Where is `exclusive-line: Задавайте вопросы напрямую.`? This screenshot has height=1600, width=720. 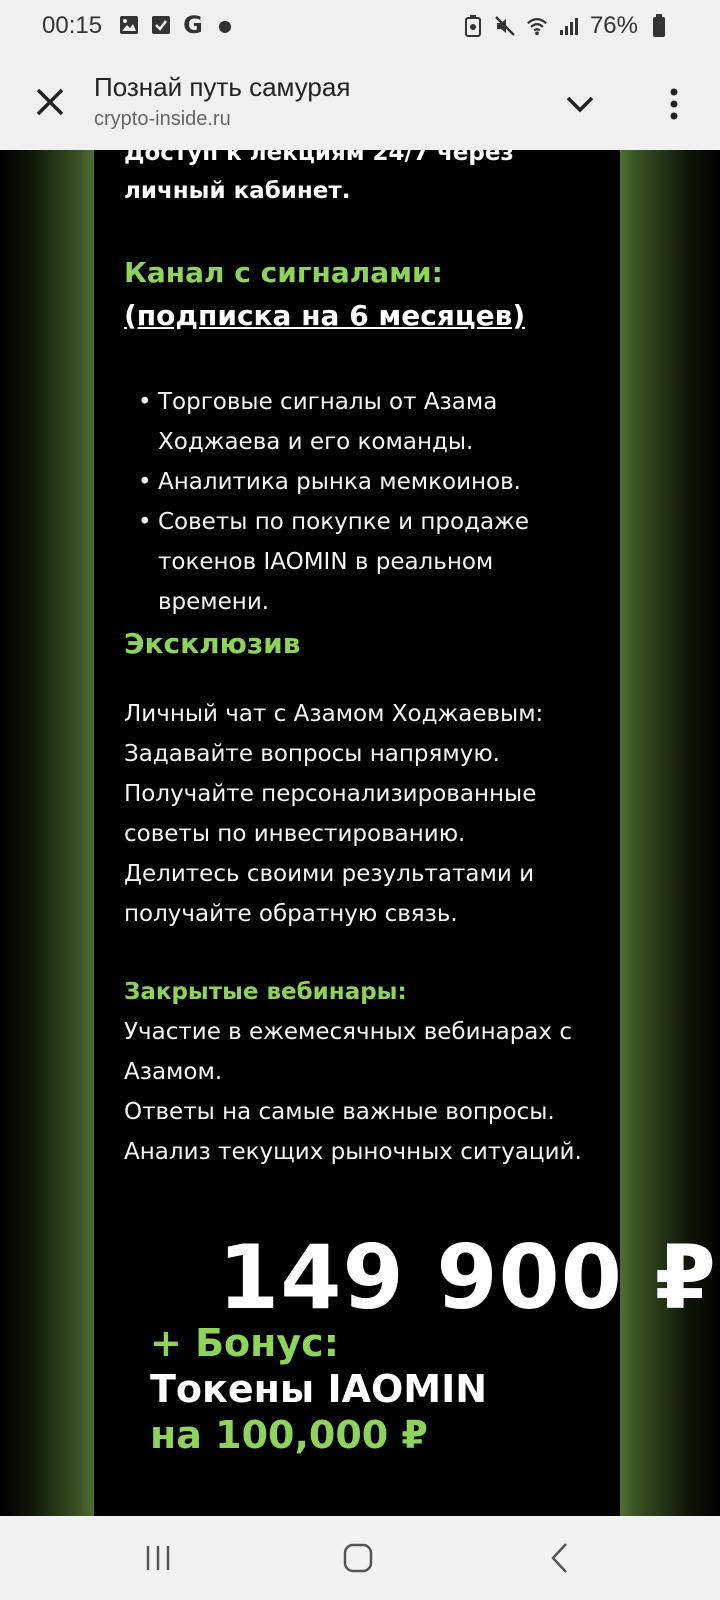
exclusive-line: Задавайте вопросы напрямую. is located at coordinates (312, 754).